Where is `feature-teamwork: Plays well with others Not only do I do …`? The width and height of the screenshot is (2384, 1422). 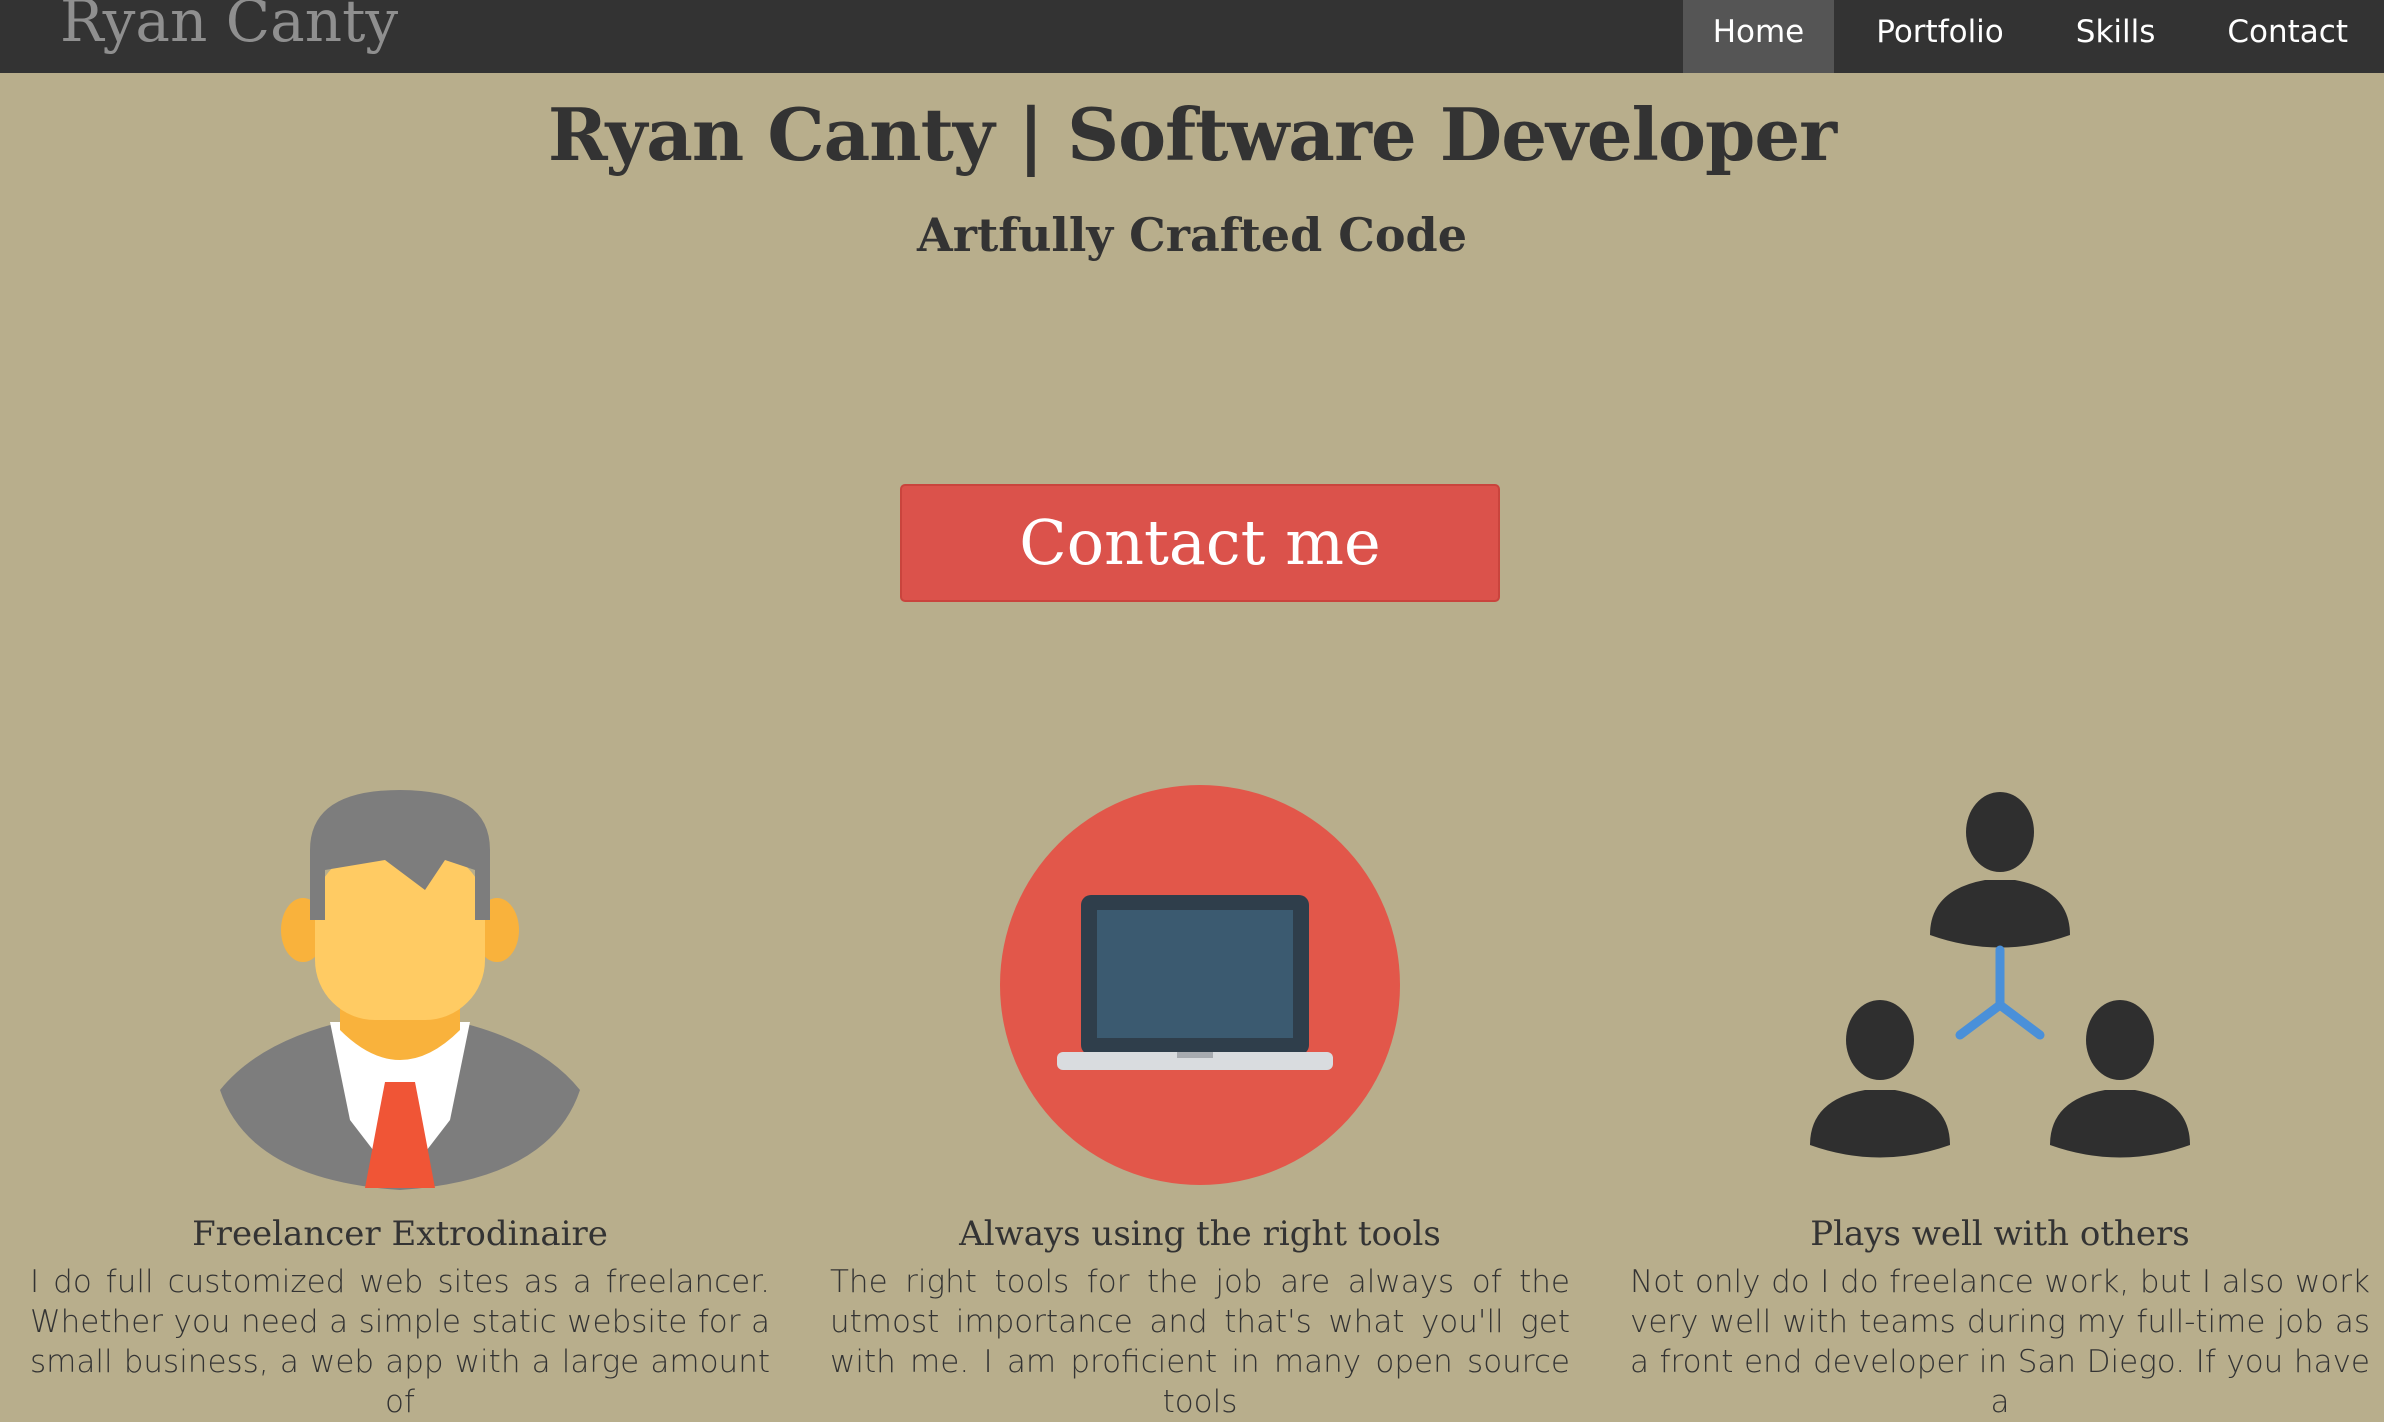 feature-teamwork: Plays well with others Not only do I do … is located at coordinates (2000, 1096).